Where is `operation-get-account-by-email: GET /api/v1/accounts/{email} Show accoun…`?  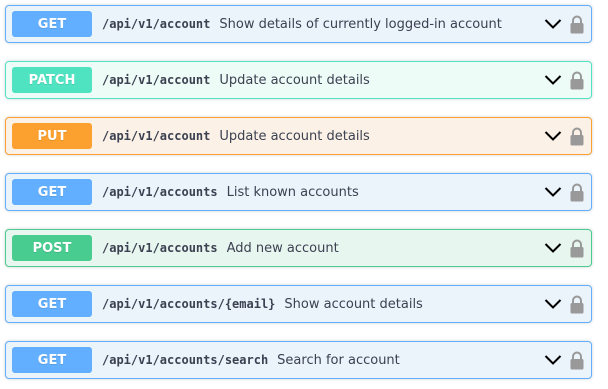 operation-get-account-by-email: GET /api/v1/accounts/{email} Show accoun… is located at coordinates (298, 304).